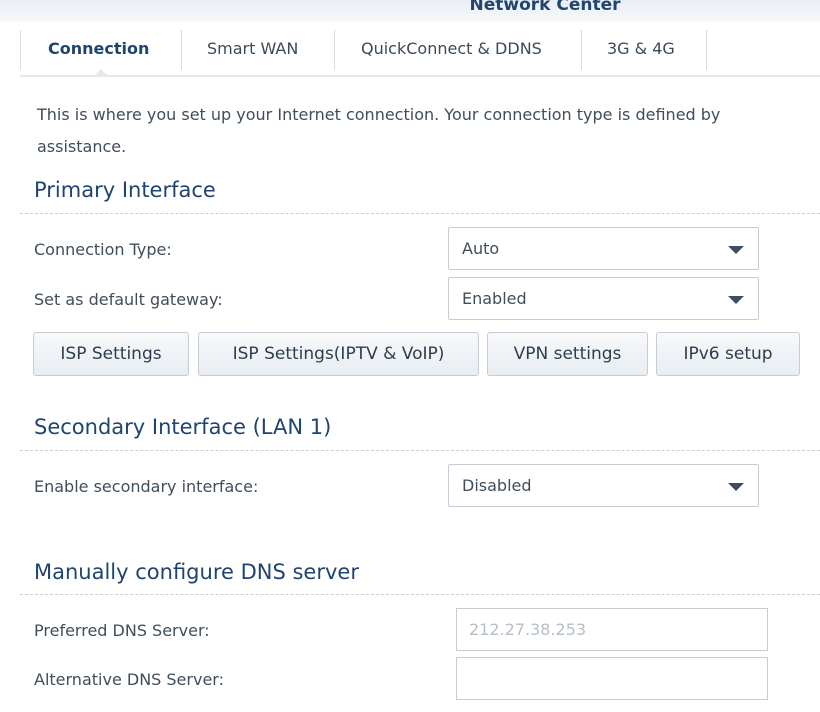  Describe the element at coordinates (612, 678) in the screenshot. I see `alternative-dns-input` at that location.